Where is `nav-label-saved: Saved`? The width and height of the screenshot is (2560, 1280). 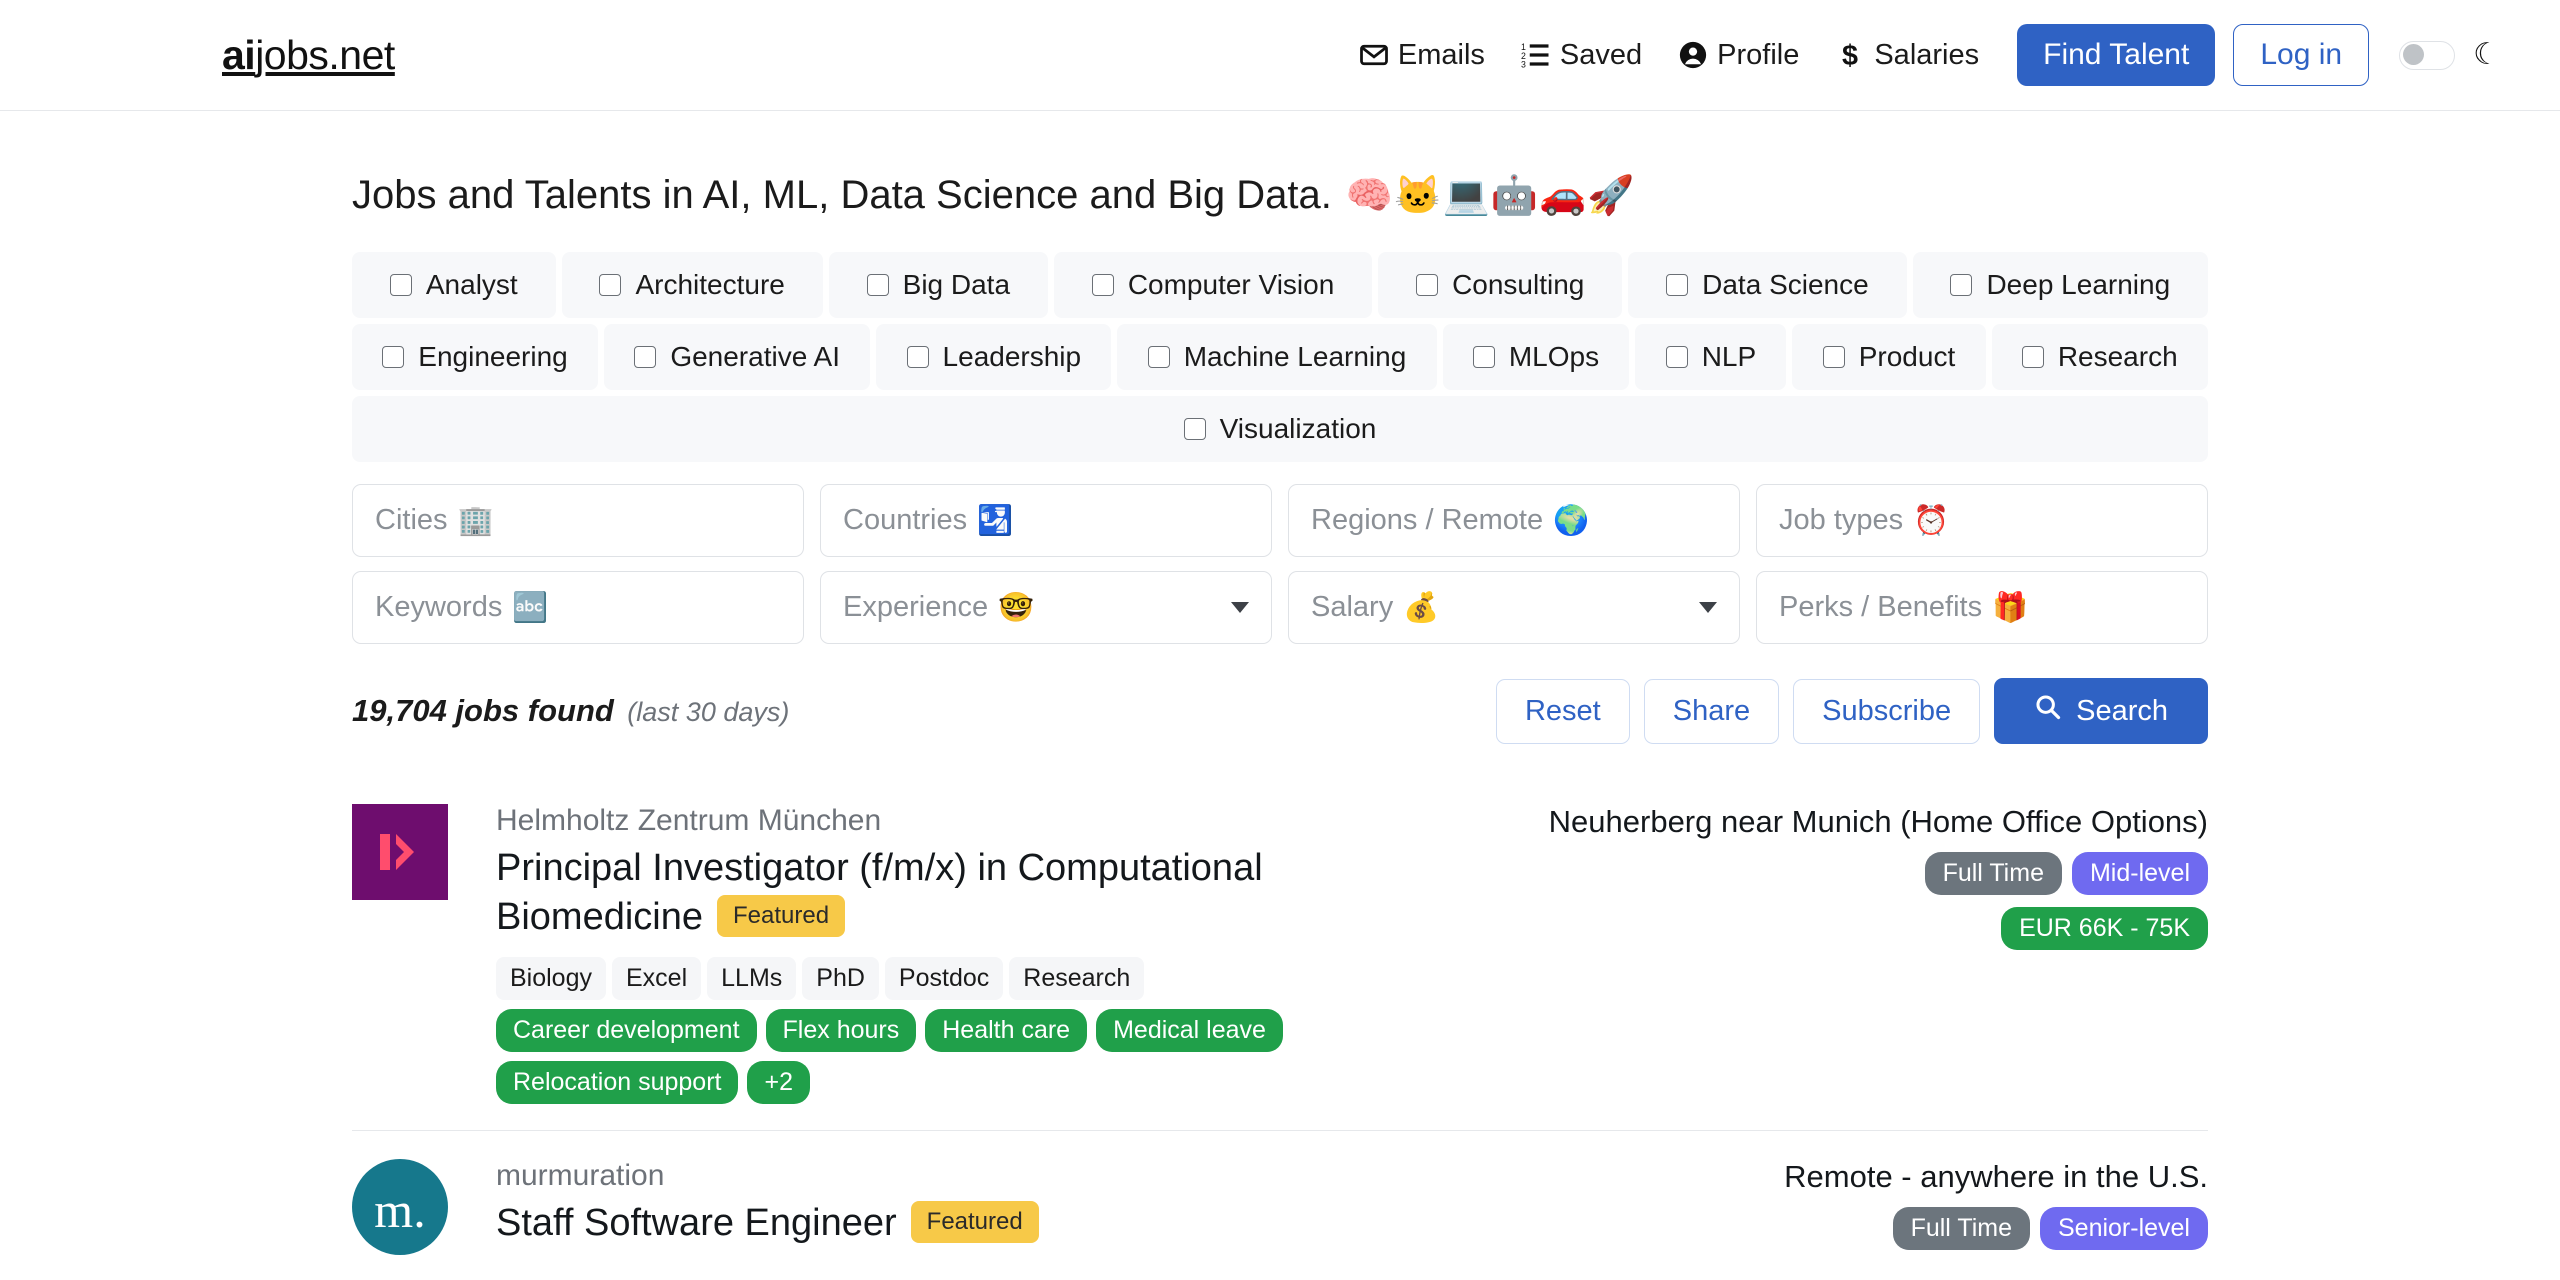
nav-label-saved: Saved is located at coordinates (1601, 54).